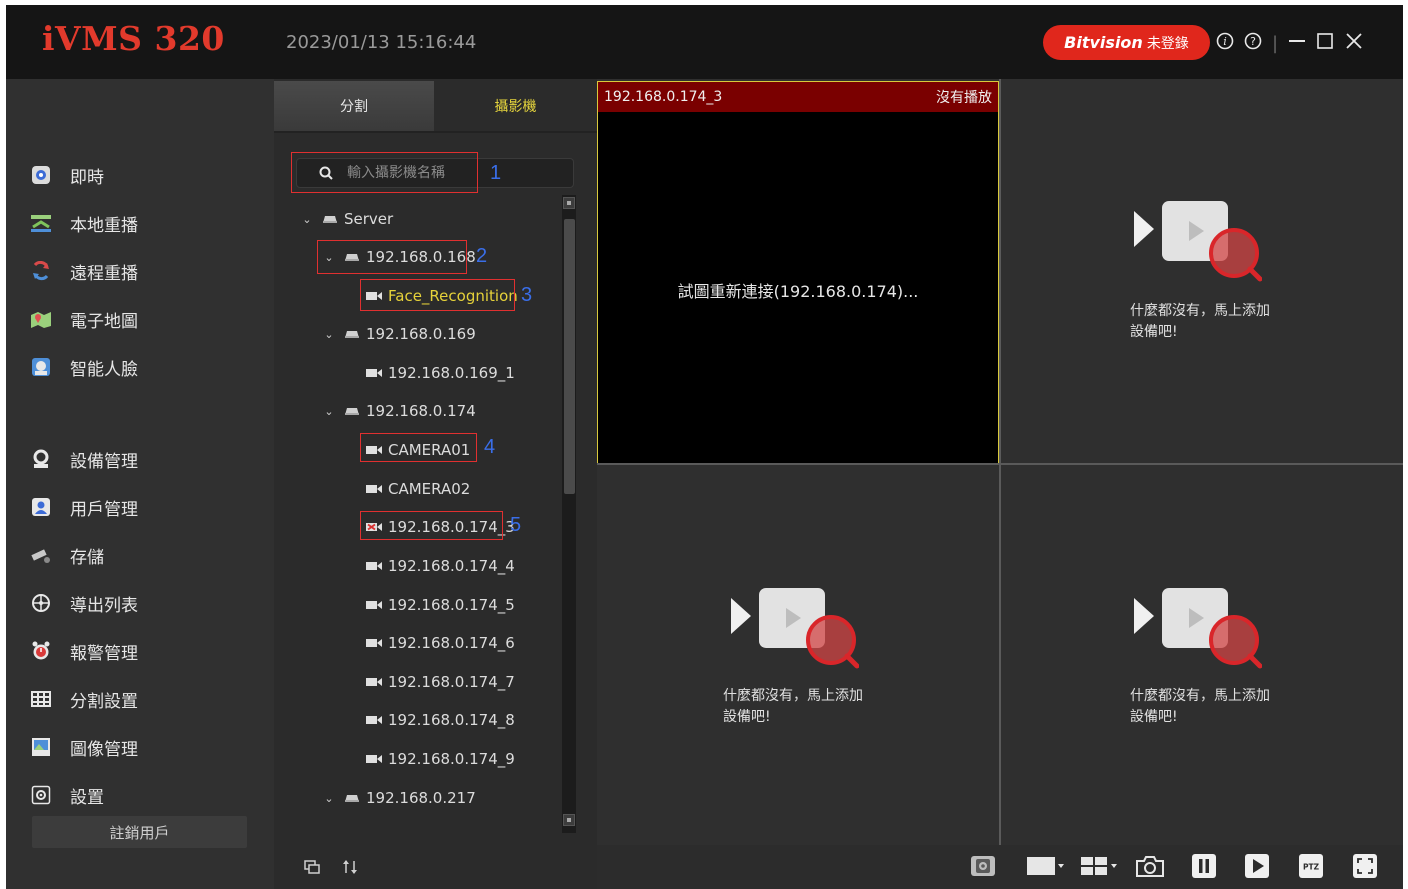 The width and height of the screenshot is (1408, 889). I want to click on app-logo: iVMS 320, so click(133, 38).